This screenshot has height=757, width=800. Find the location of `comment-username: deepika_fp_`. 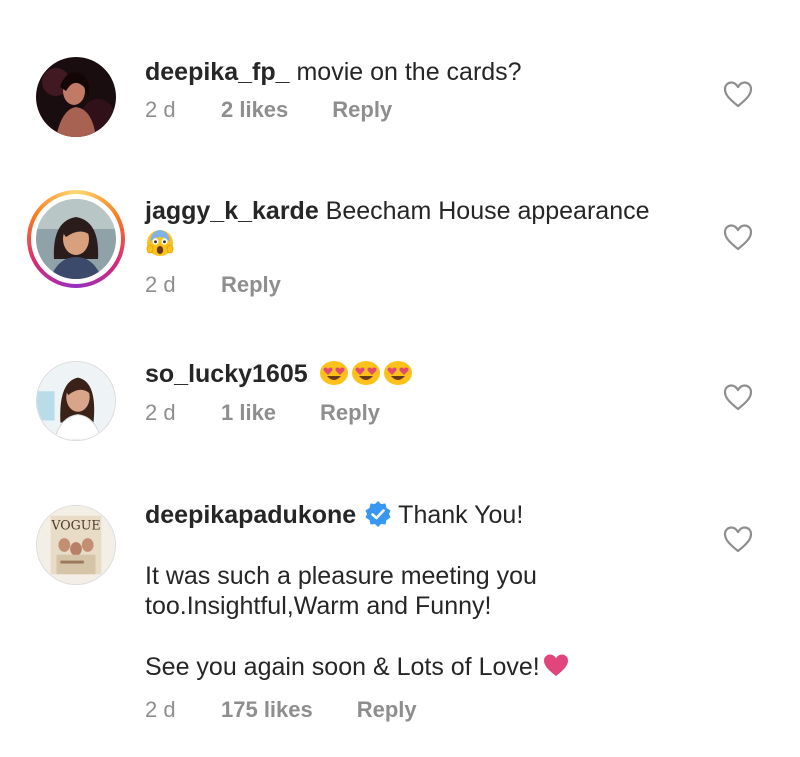

comment-username: deepika_fp_ is located at coordinates (217, 72).